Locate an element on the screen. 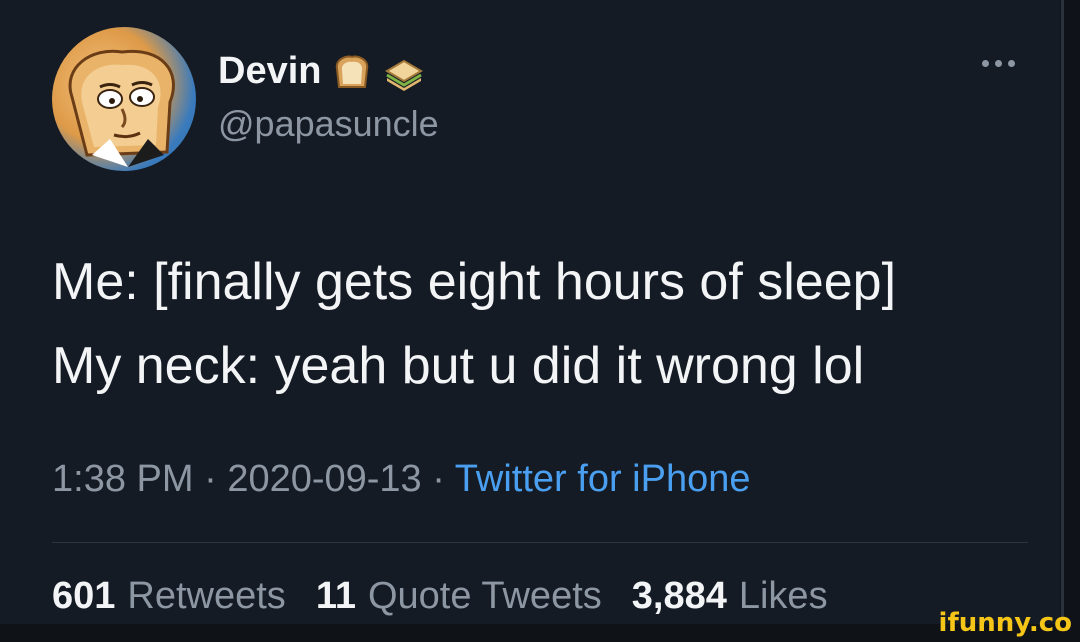  scrollbar is located at coordinates (1062, 310).